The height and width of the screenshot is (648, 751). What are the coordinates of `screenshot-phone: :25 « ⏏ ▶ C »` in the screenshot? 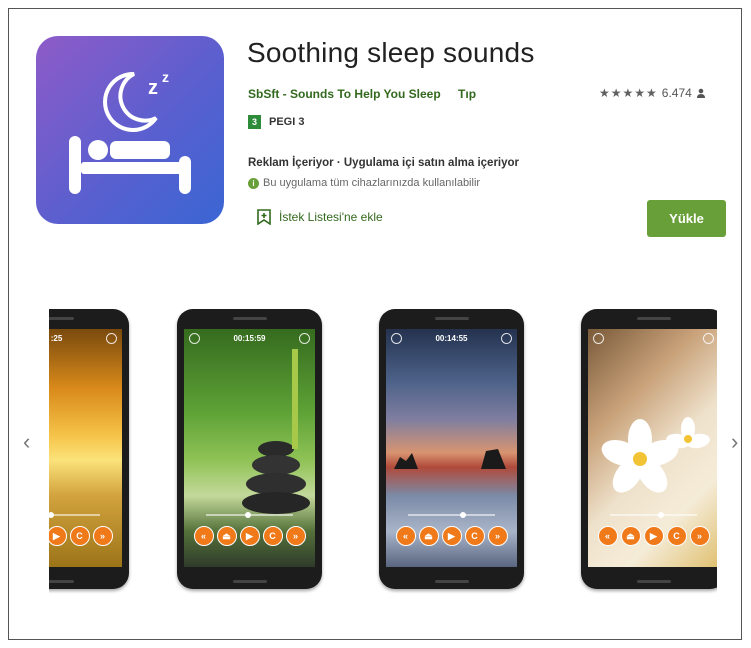 It's located at (89, 449).